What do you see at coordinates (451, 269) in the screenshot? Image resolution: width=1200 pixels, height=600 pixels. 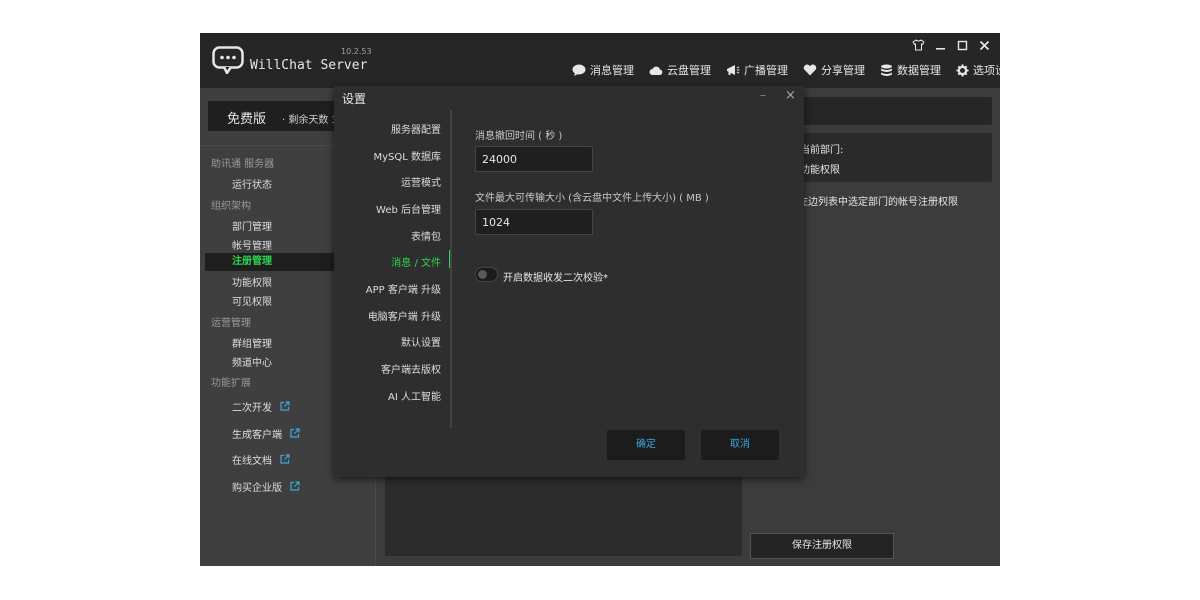 I see `menu-divider` at bounding box center [451, 269].